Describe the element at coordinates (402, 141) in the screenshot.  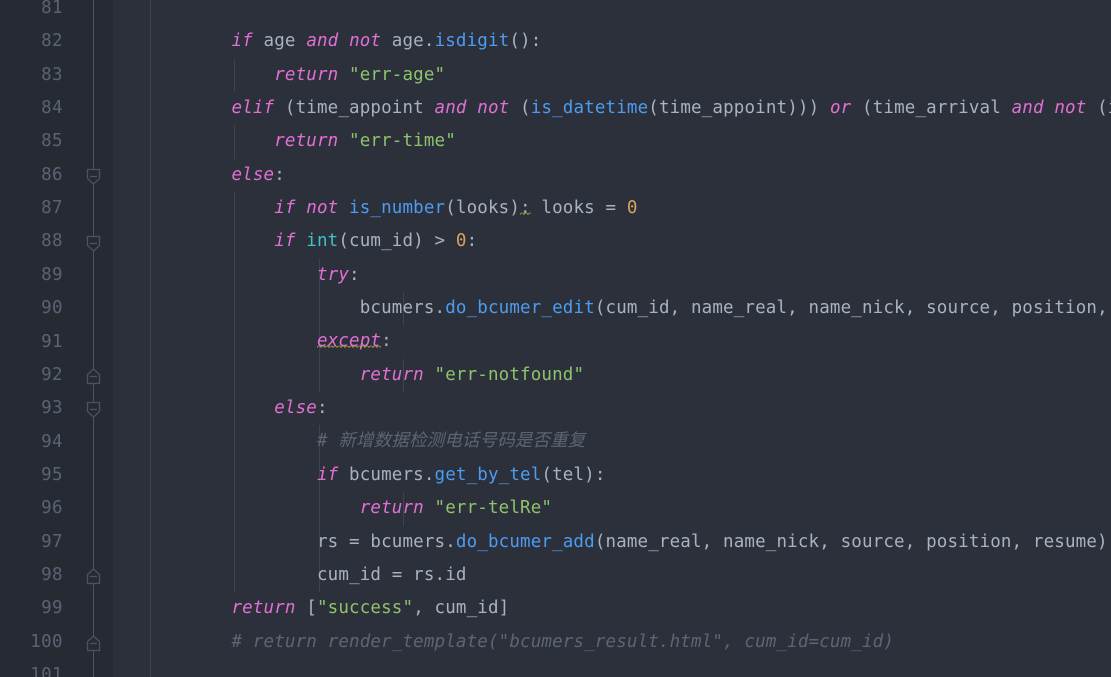
I see `code-token: "err-time"` at that location.